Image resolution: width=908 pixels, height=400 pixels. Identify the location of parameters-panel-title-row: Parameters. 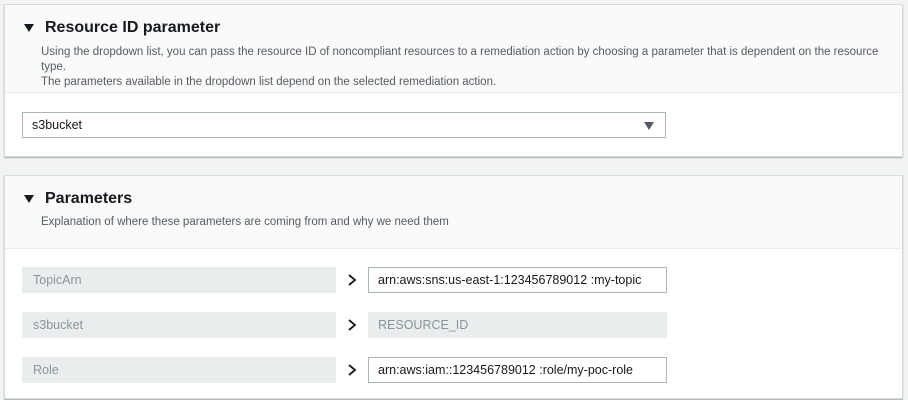
(76, 199).